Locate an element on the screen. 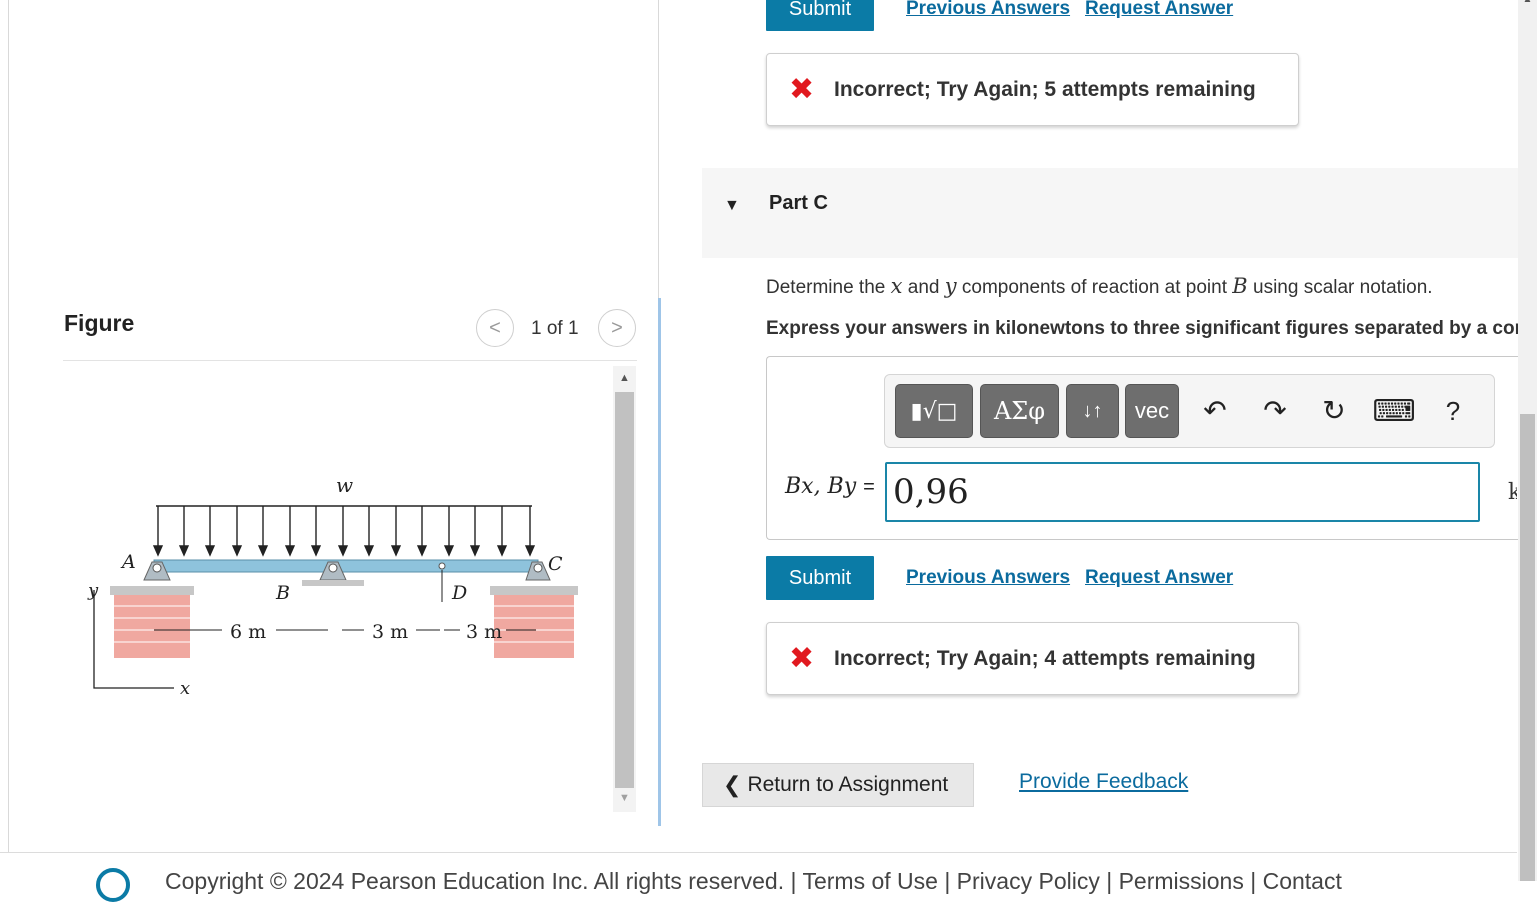  greek-symbols-button: ΑΣφ is located at coordinates (1019, 411).